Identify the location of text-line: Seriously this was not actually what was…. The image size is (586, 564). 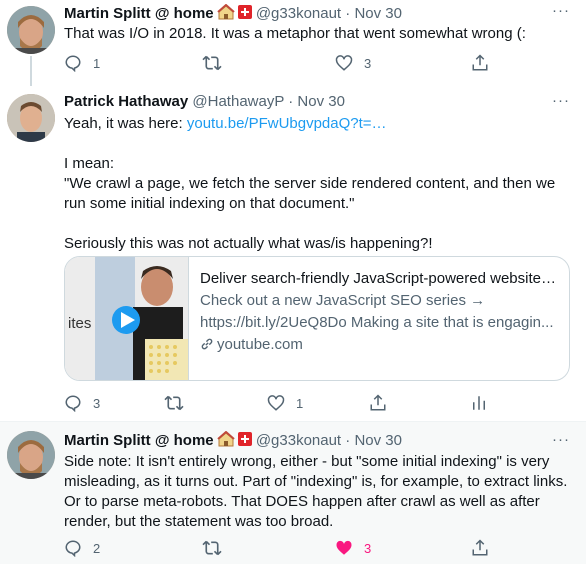
(248, 243).